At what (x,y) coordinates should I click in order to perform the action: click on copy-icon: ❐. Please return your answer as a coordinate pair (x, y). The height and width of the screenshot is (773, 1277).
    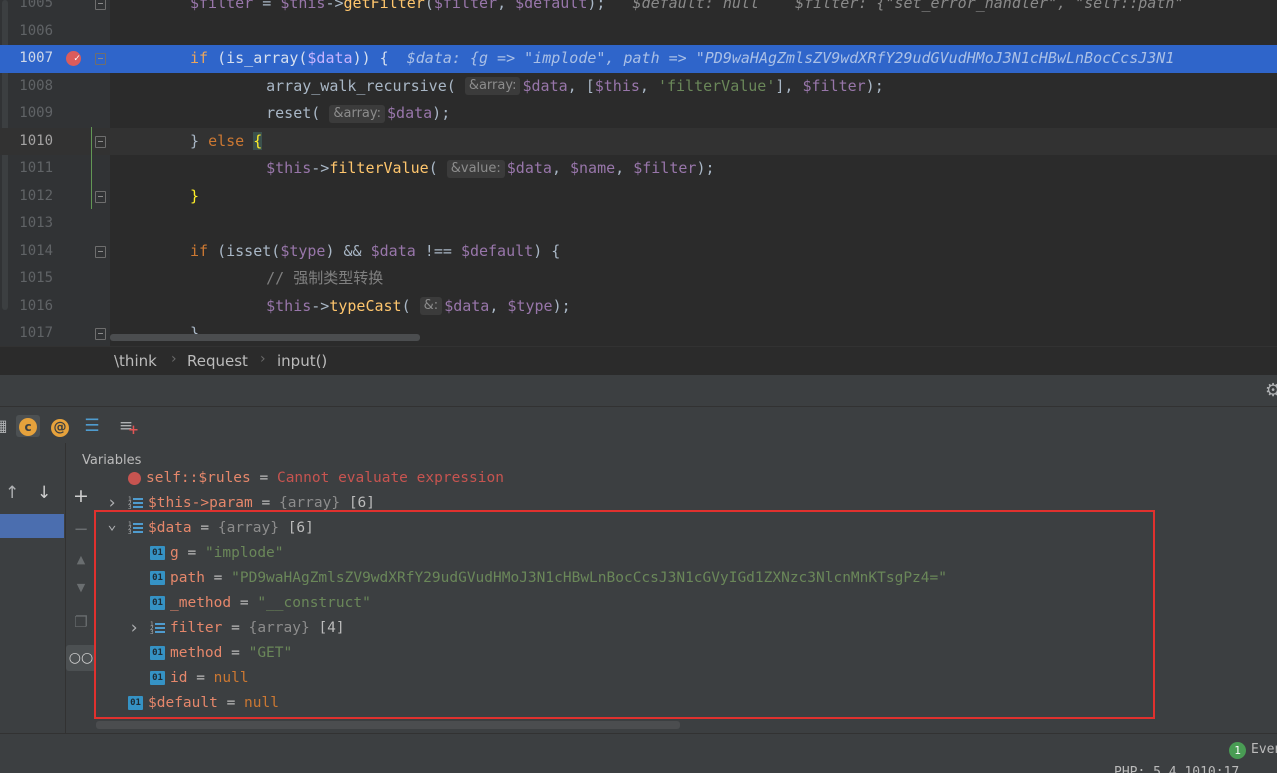
    Looking at the image, I should click on (81, 622).